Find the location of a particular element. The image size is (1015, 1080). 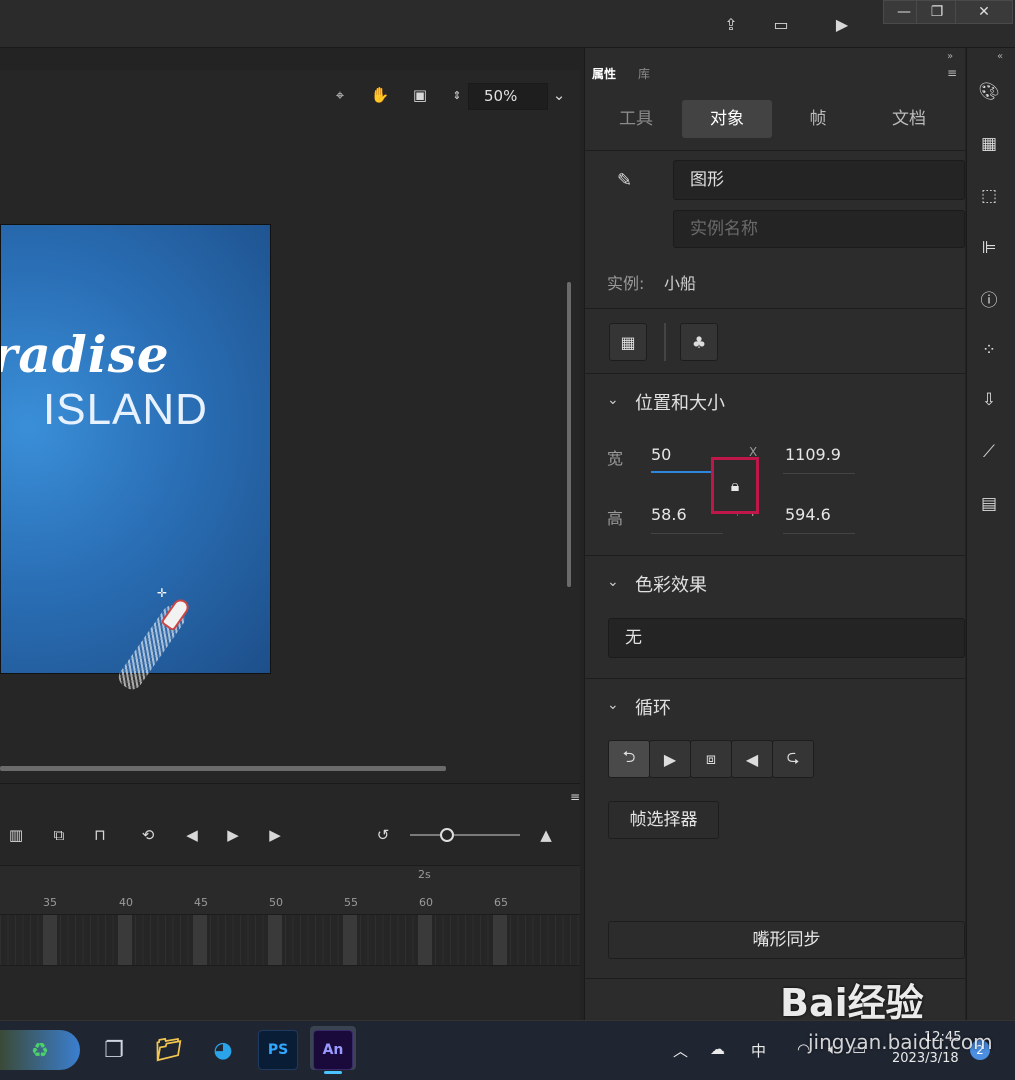

panel-layout-icon: ▭ is located at coordinates (781, 24).